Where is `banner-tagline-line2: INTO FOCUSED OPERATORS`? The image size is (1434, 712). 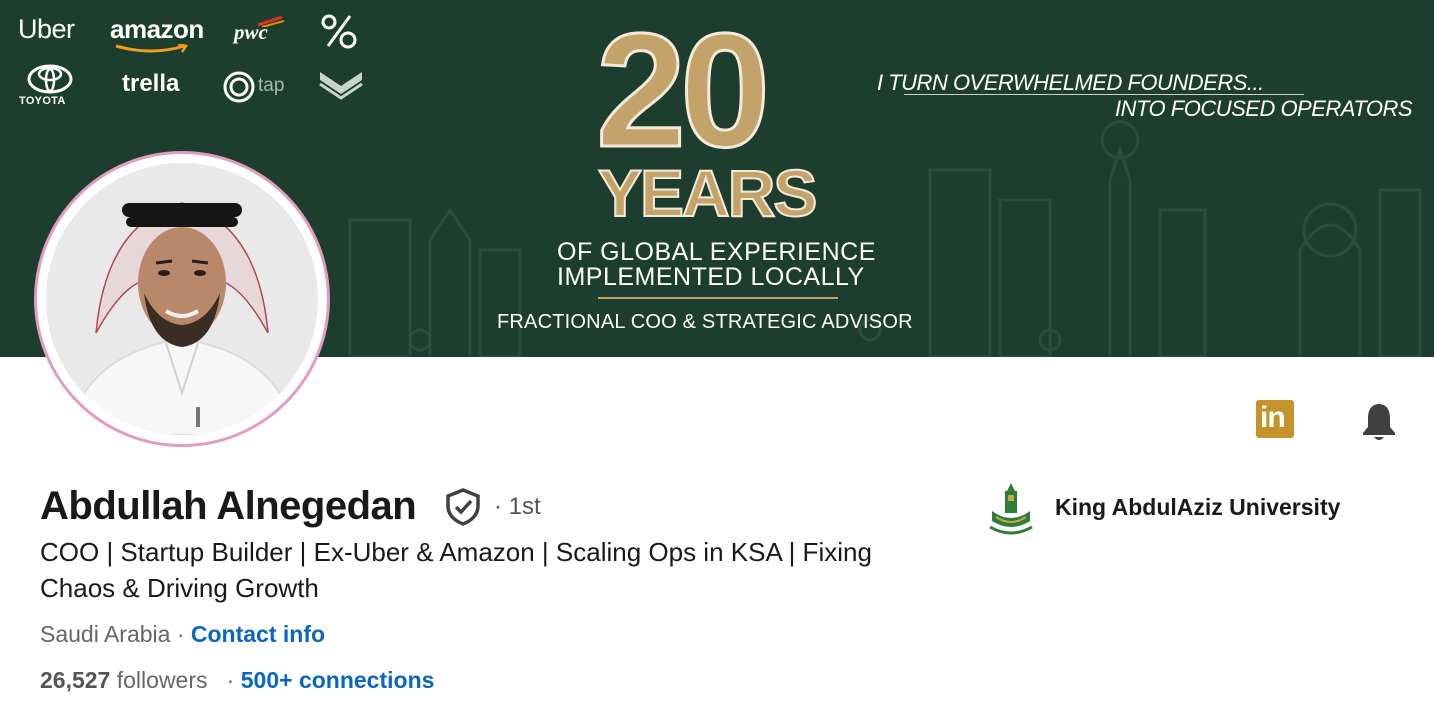
banner-tagline-line2: INTO FOCUSED OPERATORS is located at coordinates (1264, 108).